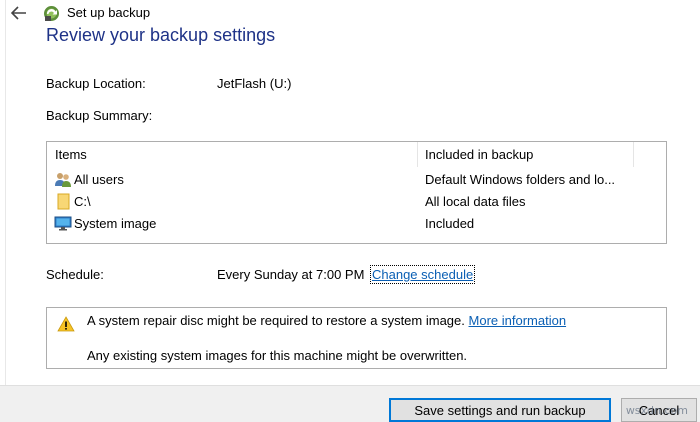  Describe the element at coordinates (63, 223) in the screenshot. I see `monitor-icon` at that location.